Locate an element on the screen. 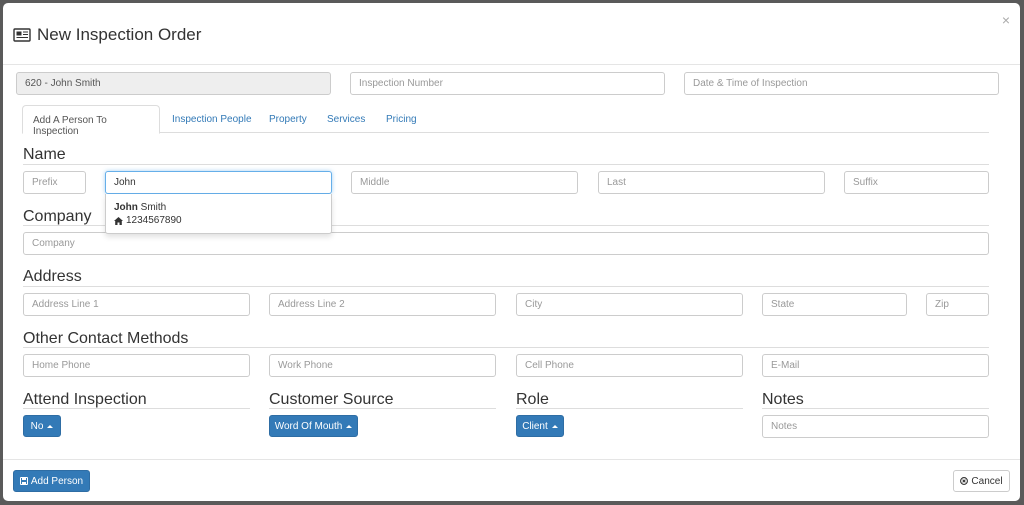 The image size is (1024, 505). address-line2-input is located at coordinates (382, 304).